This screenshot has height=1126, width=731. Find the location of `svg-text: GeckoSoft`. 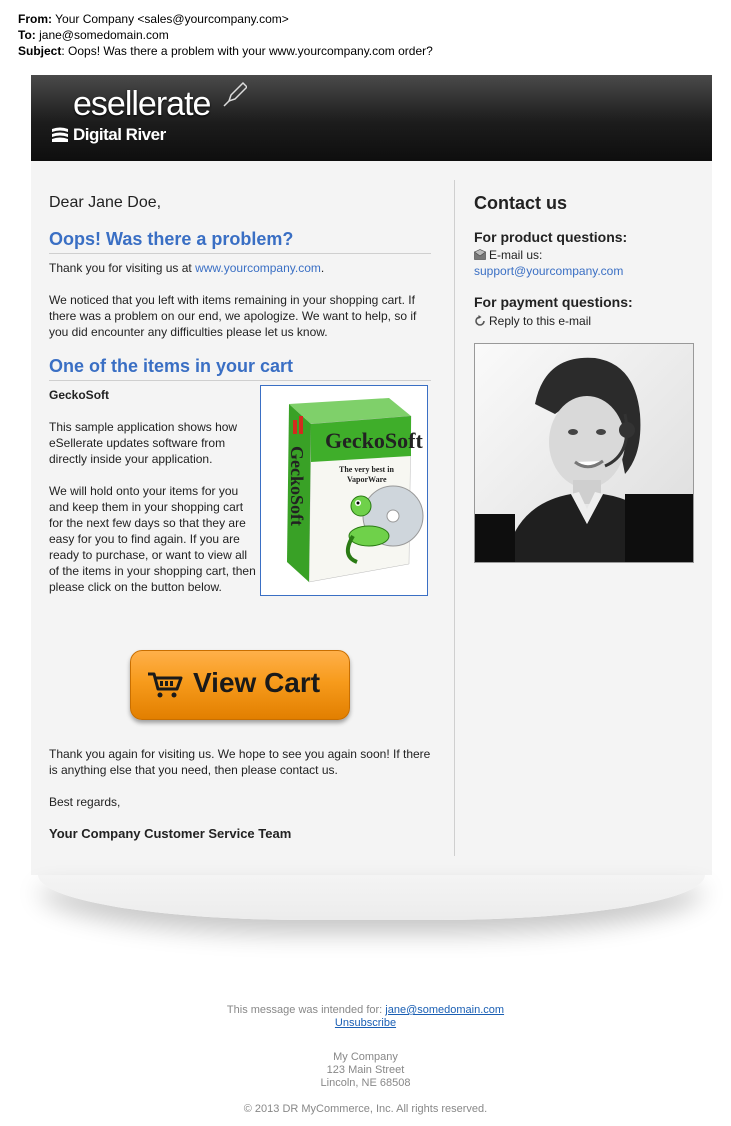

svg-text: GeckoSoft is located at coordinates (297, 486).